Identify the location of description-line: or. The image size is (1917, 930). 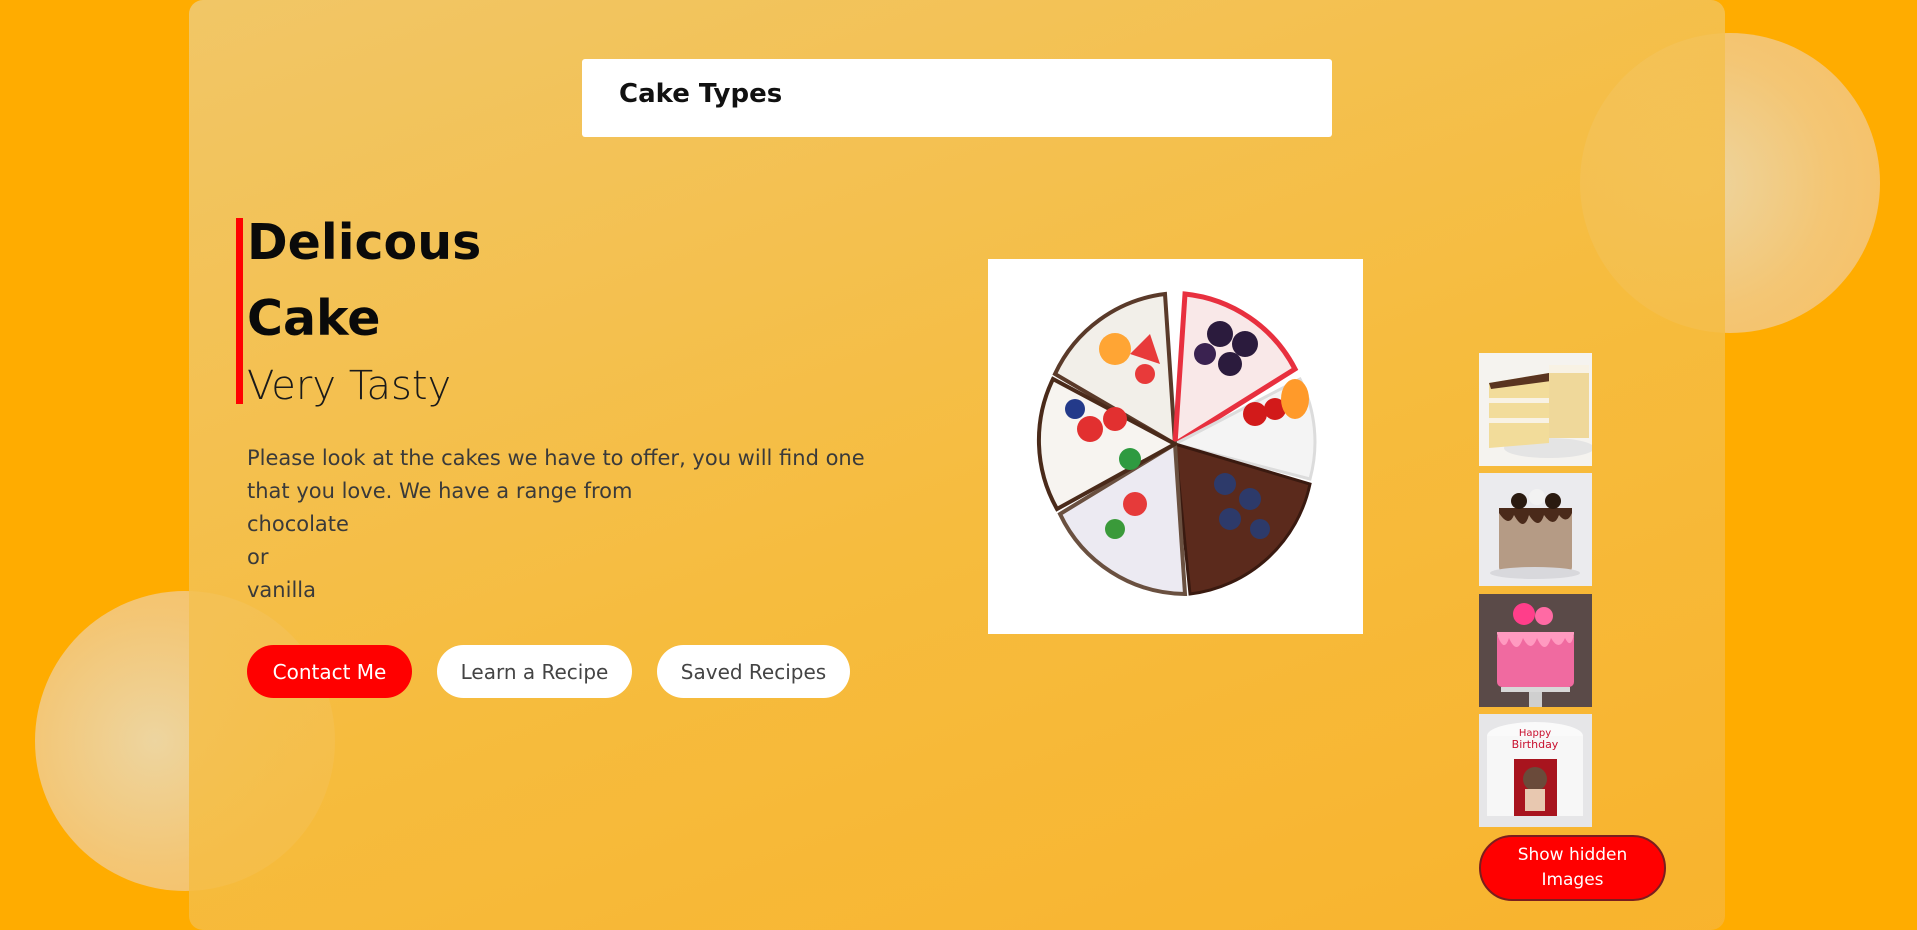
(258, 557).